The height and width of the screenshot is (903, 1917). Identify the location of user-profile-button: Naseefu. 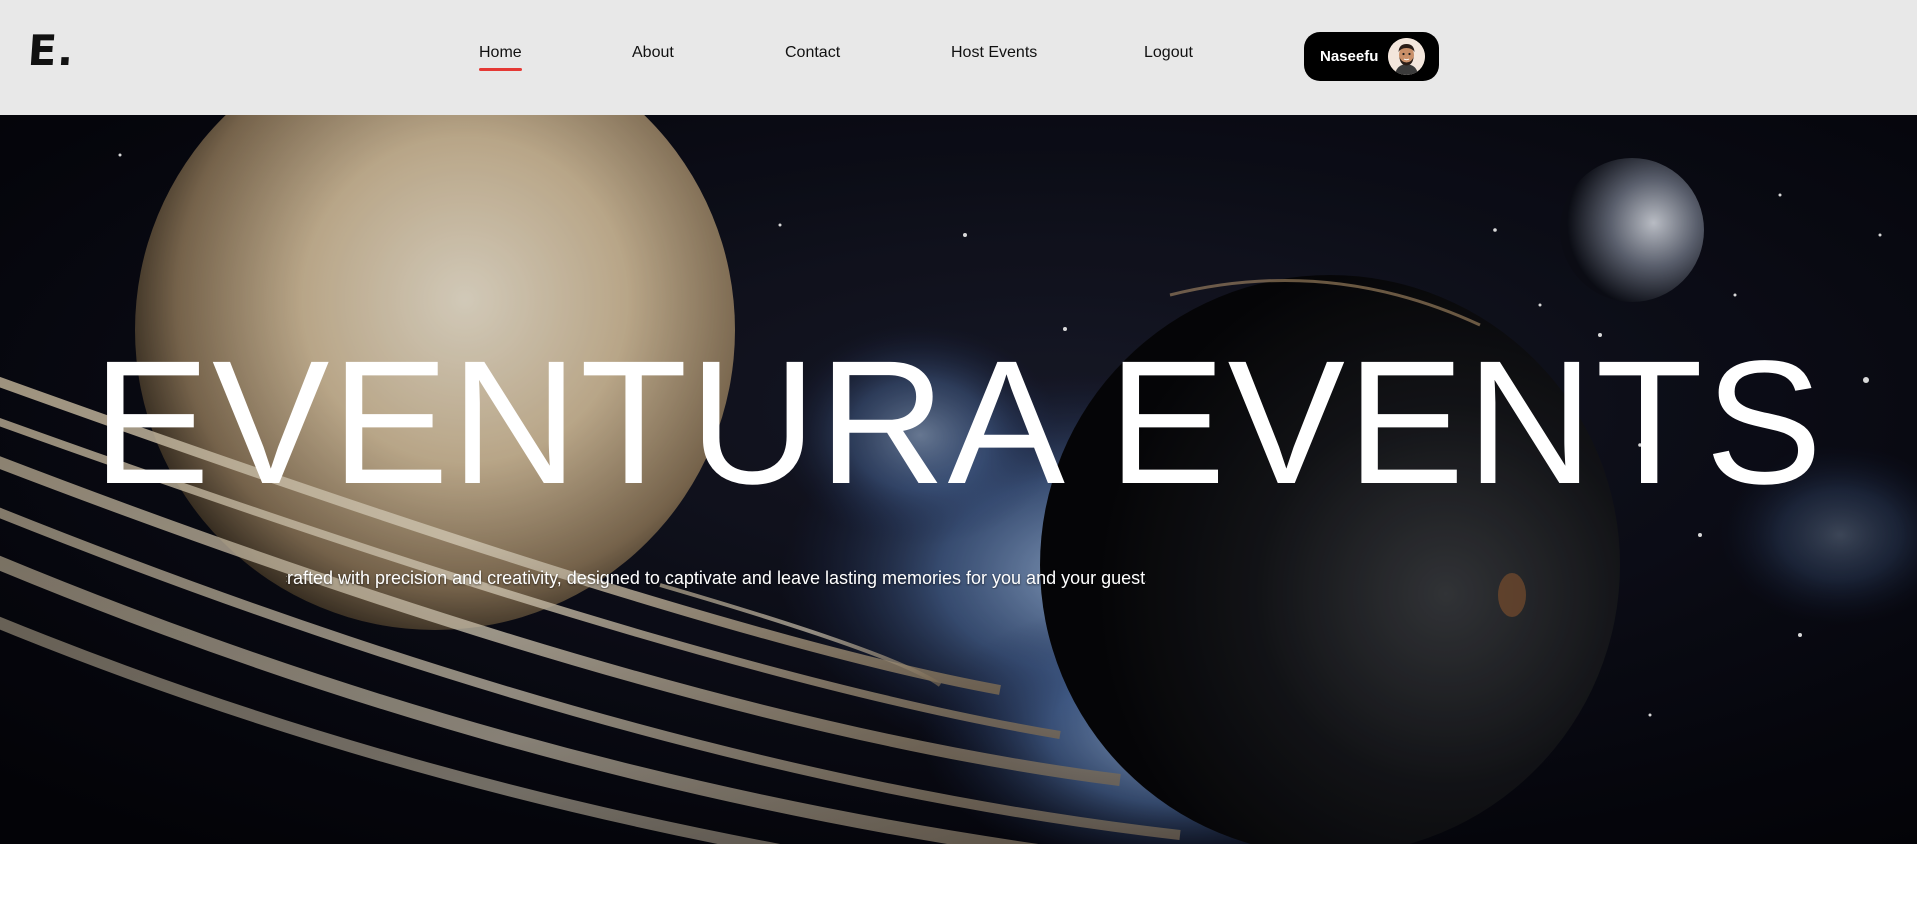
(1371, 56).